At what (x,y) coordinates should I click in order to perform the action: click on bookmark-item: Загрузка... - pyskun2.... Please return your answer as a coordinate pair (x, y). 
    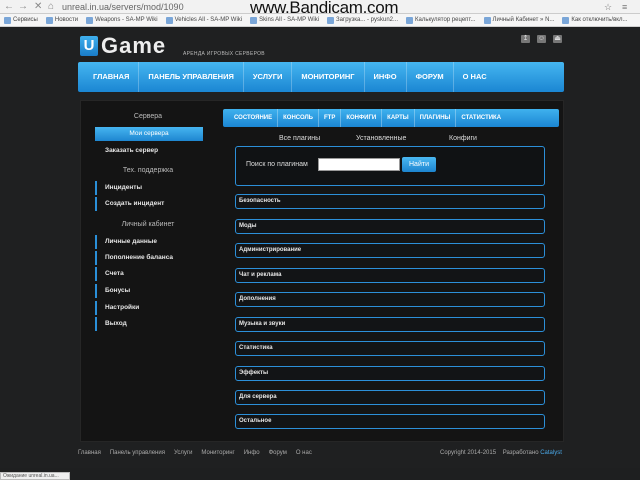
    Looking at the image, I should click on (362, 20).